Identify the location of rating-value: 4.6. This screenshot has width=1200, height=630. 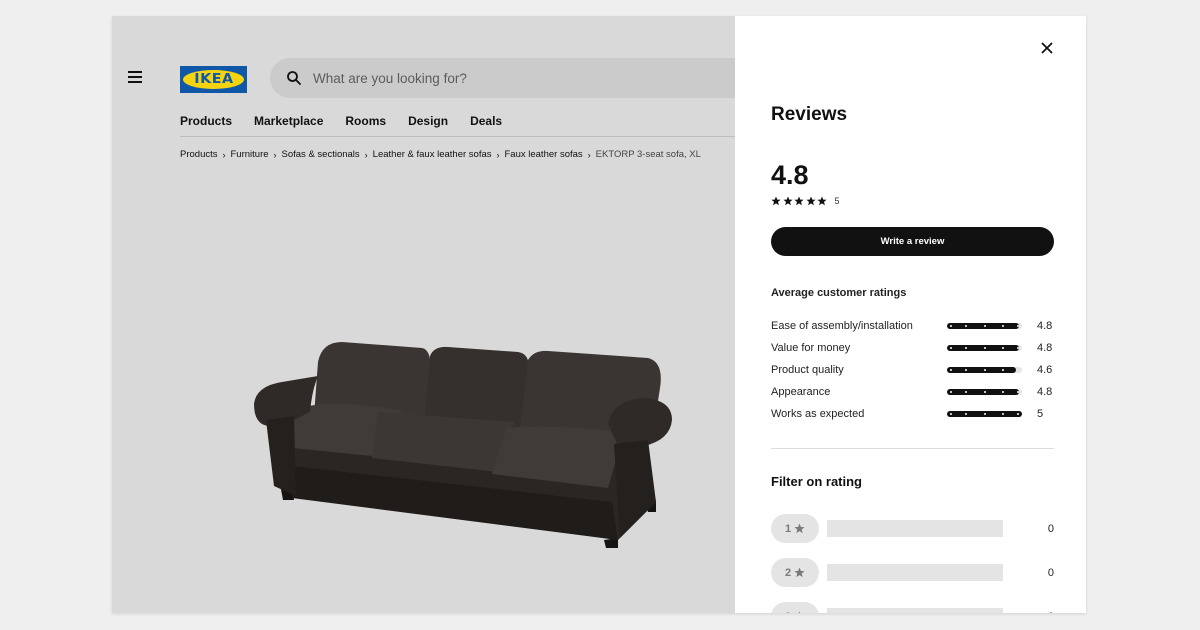
(1045, 370).